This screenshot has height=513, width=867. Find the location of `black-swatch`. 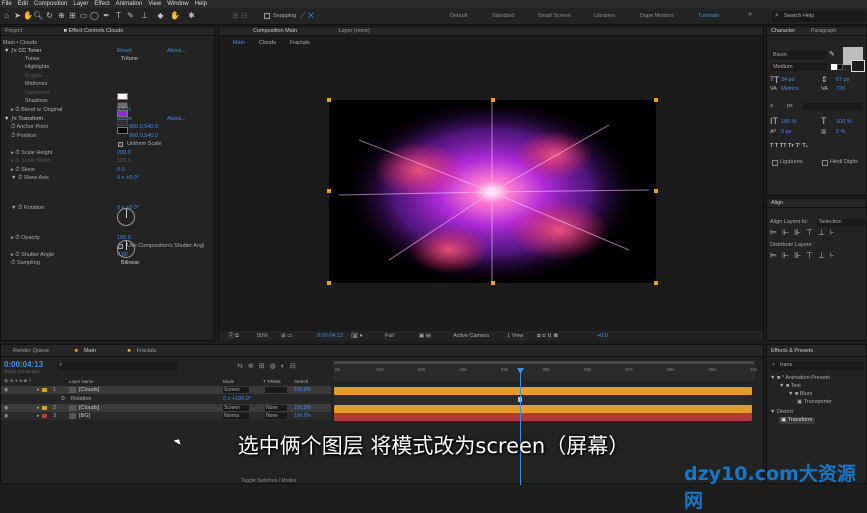

black-swatch is located at coordinates (840, 67).